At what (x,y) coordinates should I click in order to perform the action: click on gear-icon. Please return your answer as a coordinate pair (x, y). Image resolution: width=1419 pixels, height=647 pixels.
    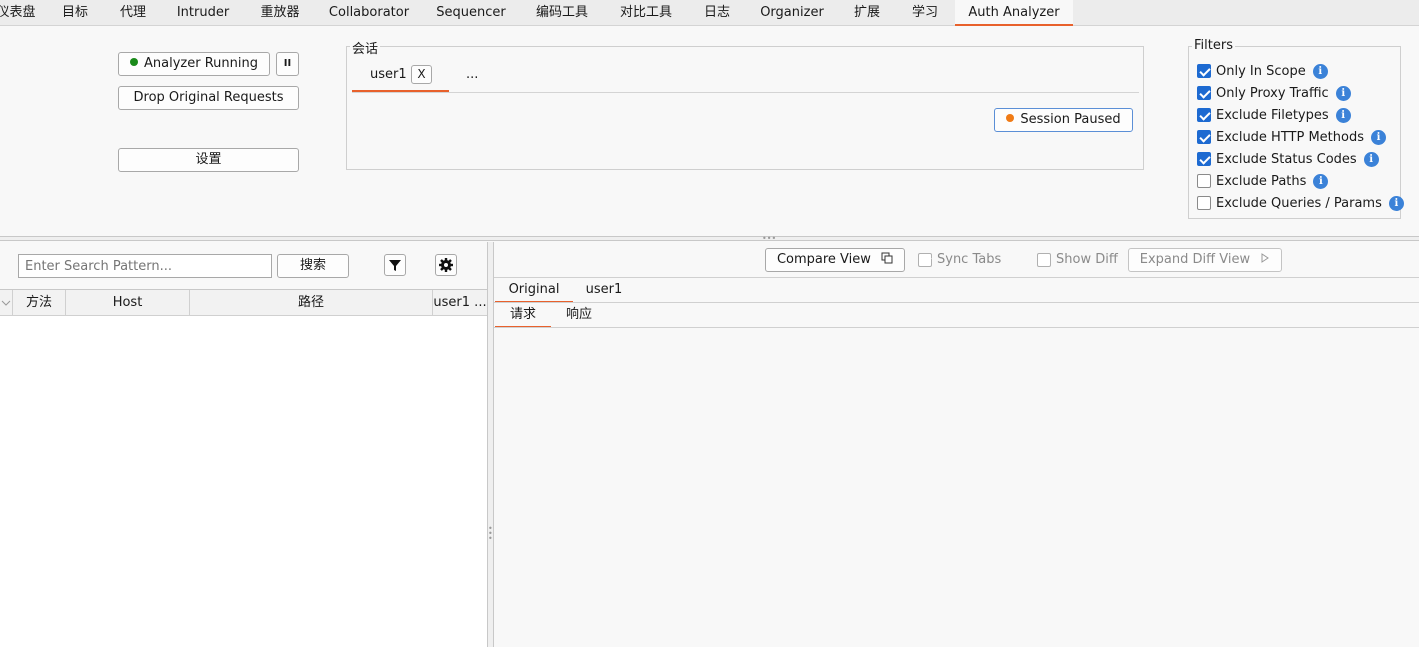
    Looking at the image, I should click on (446, 265).